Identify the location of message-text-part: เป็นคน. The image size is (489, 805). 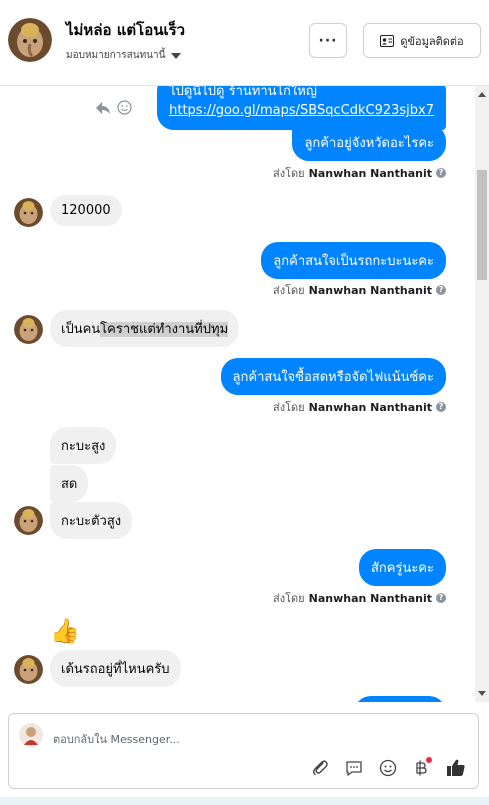
(81, 329).